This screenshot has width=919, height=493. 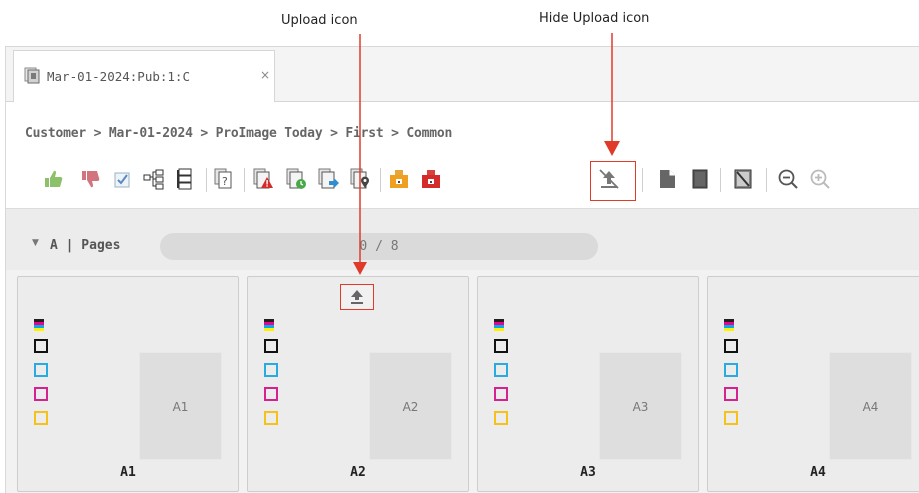 I want to click on document-stack-icon, so click(x=32, y=75).